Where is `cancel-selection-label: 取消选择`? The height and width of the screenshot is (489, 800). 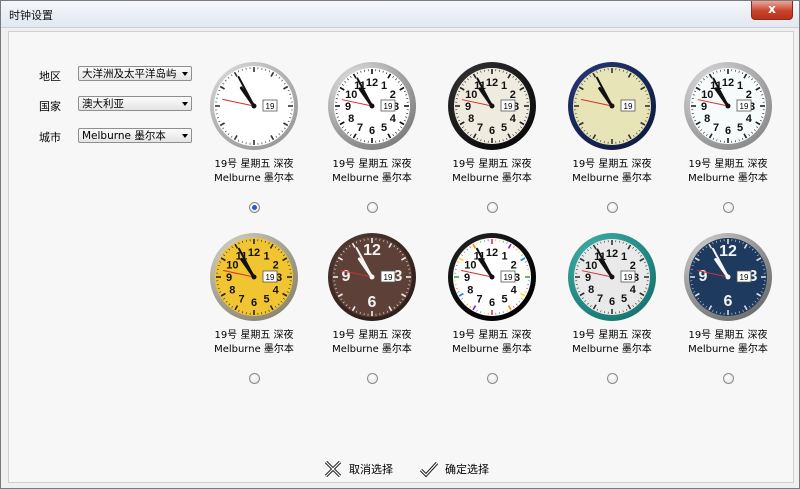
cancel-selection-label: 取消选择 is located at coordinates (371, 469).